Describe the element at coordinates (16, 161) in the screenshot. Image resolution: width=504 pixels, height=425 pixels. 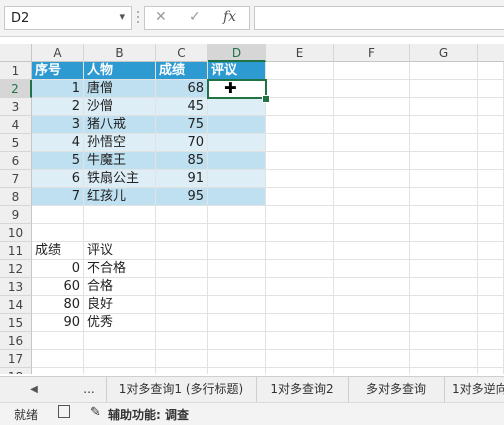
I see `row-header-6: 6` at that location.